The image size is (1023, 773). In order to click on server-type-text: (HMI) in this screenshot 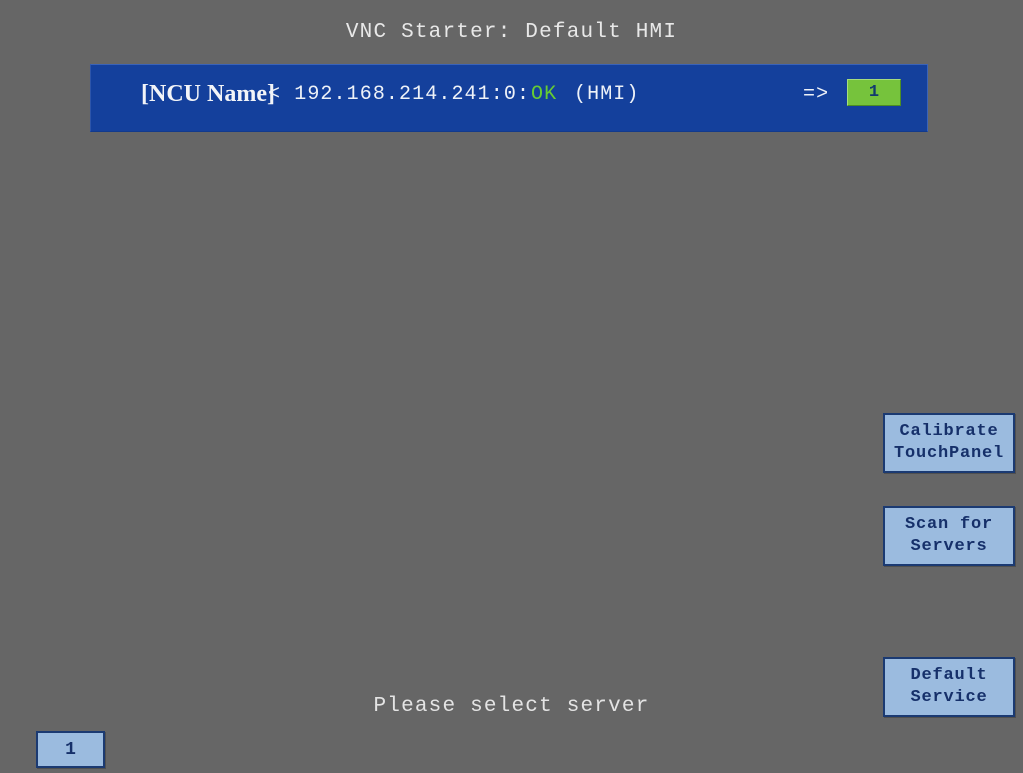, I will do `click(607, 94)`.